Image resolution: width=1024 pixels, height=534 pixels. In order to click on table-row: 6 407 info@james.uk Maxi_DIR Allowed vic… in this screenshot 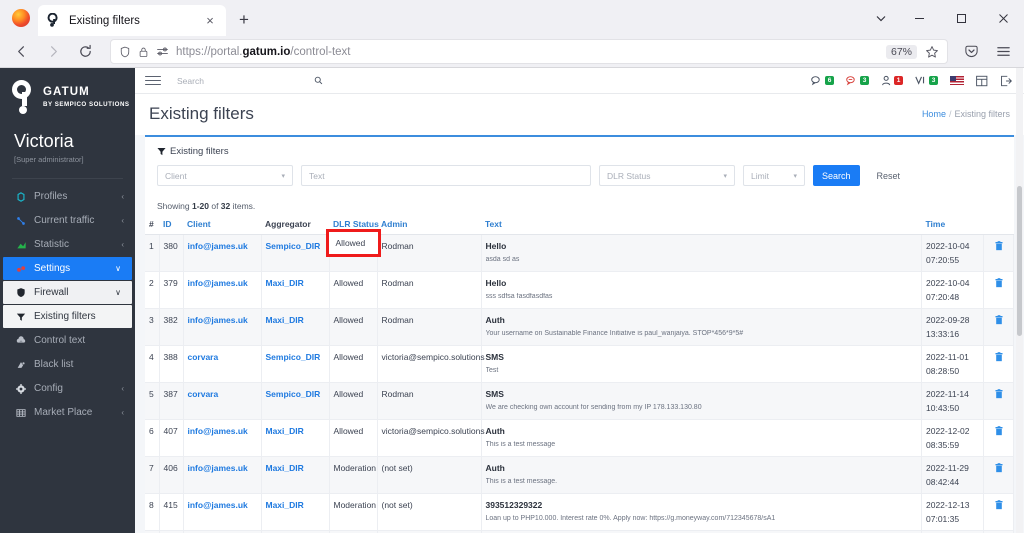, I will do `click(579, 438)`.